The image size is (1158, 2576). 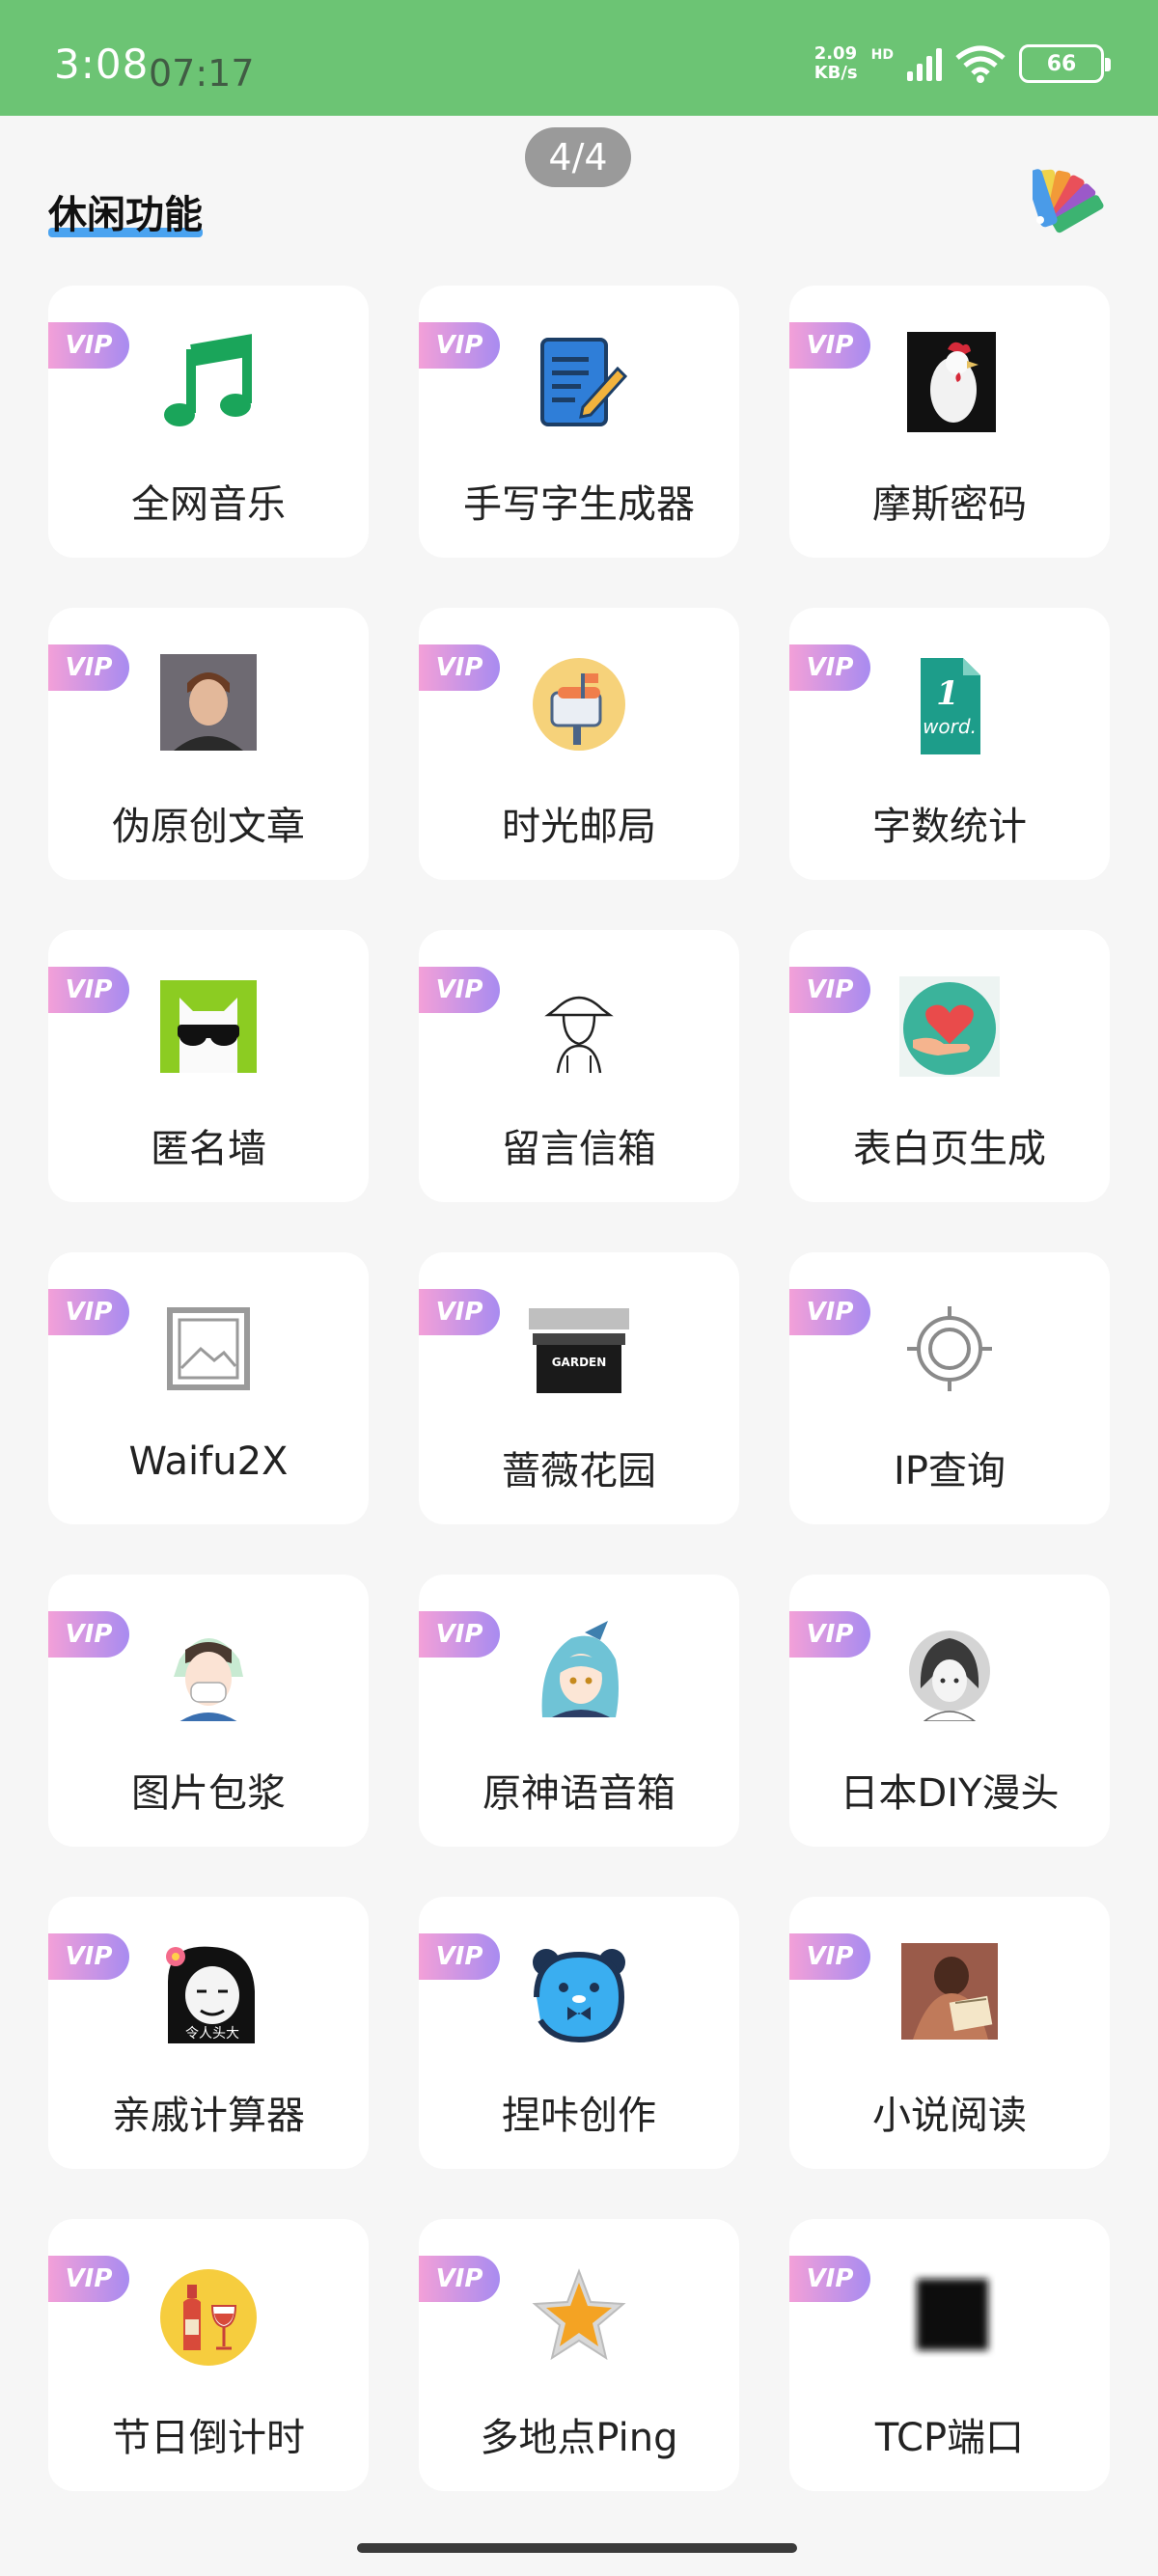 I want to click on palette-icon, so click(x=1071, y=199).